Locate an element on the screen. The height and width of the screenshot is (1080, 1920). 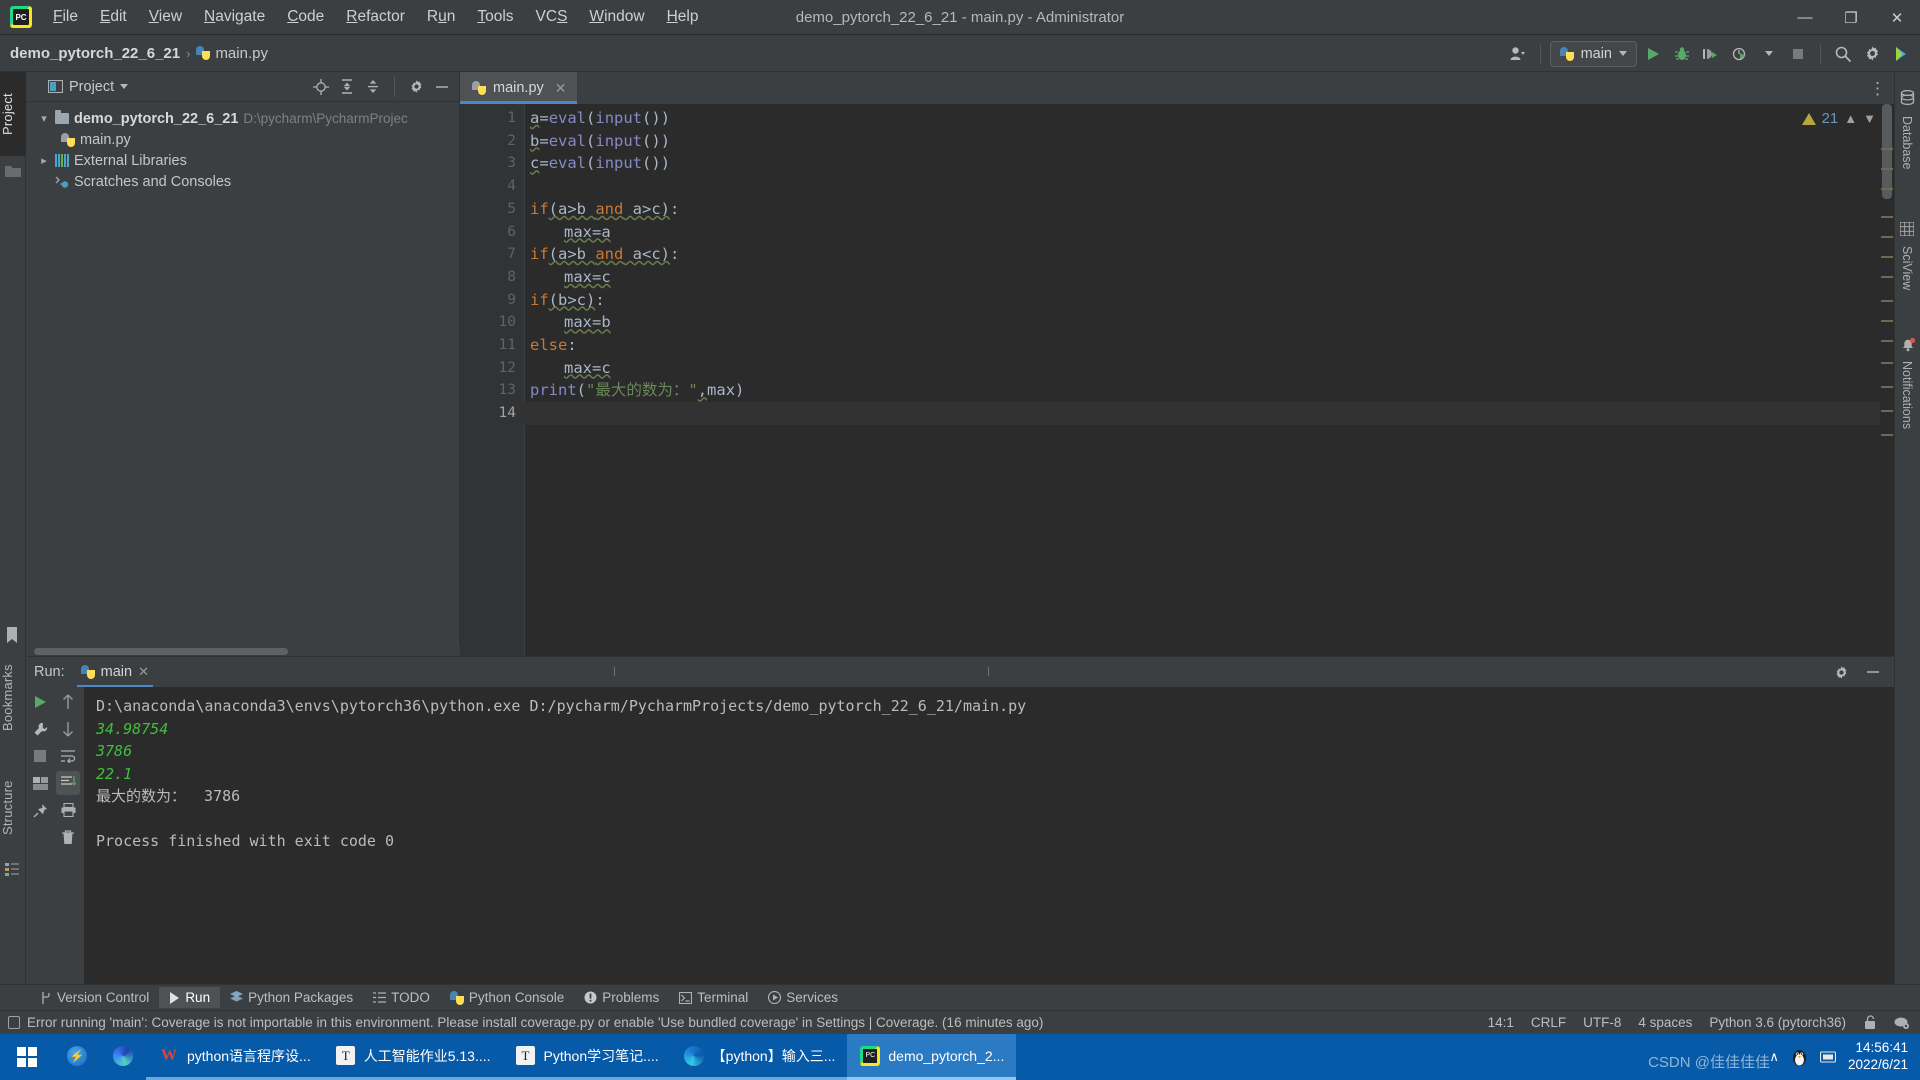
chevron-down-icon: ▼ is located at coordinates (1869, 118).